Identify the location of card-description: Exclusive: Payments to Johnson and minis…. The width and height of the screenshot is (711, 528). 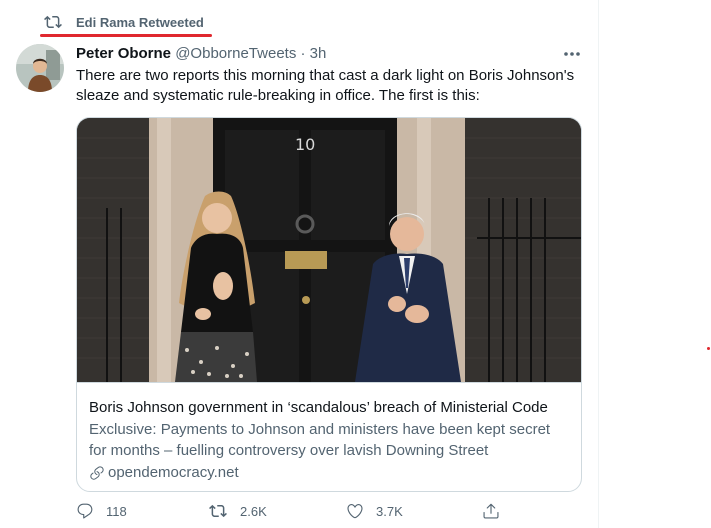
(320, 440).